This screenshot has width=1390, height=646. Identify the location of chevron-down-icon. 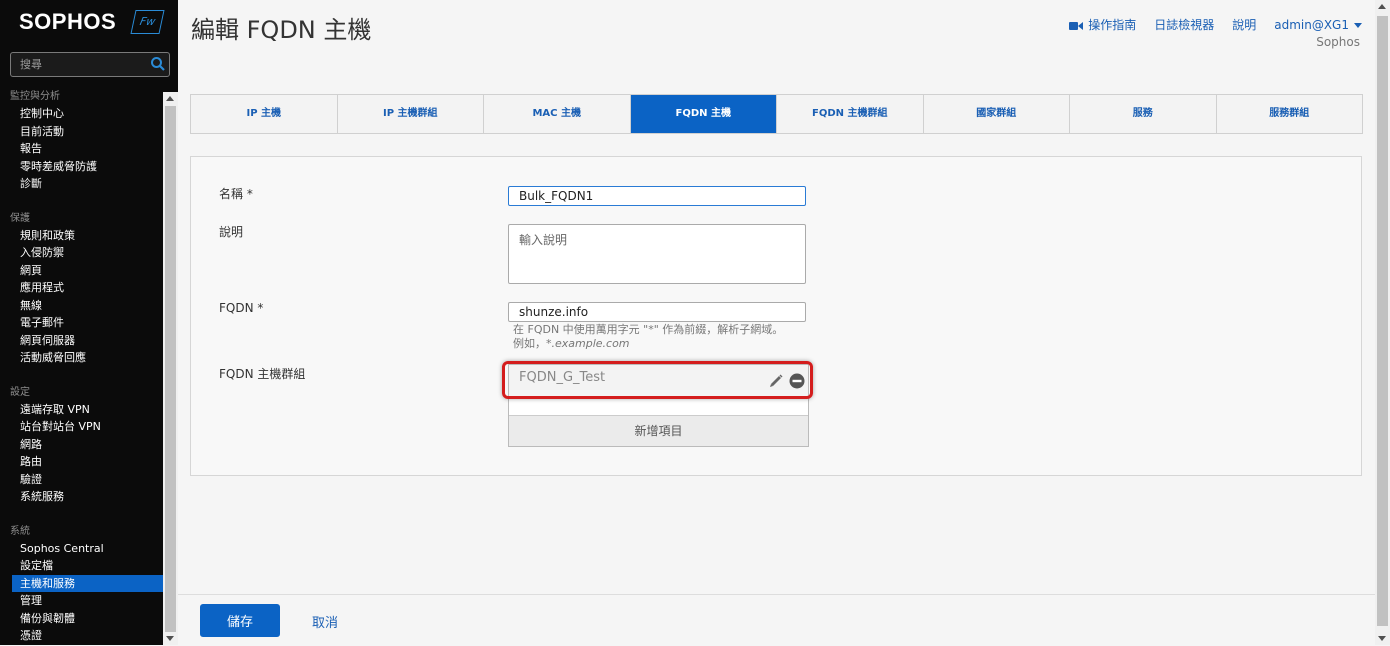
(1358, 25).